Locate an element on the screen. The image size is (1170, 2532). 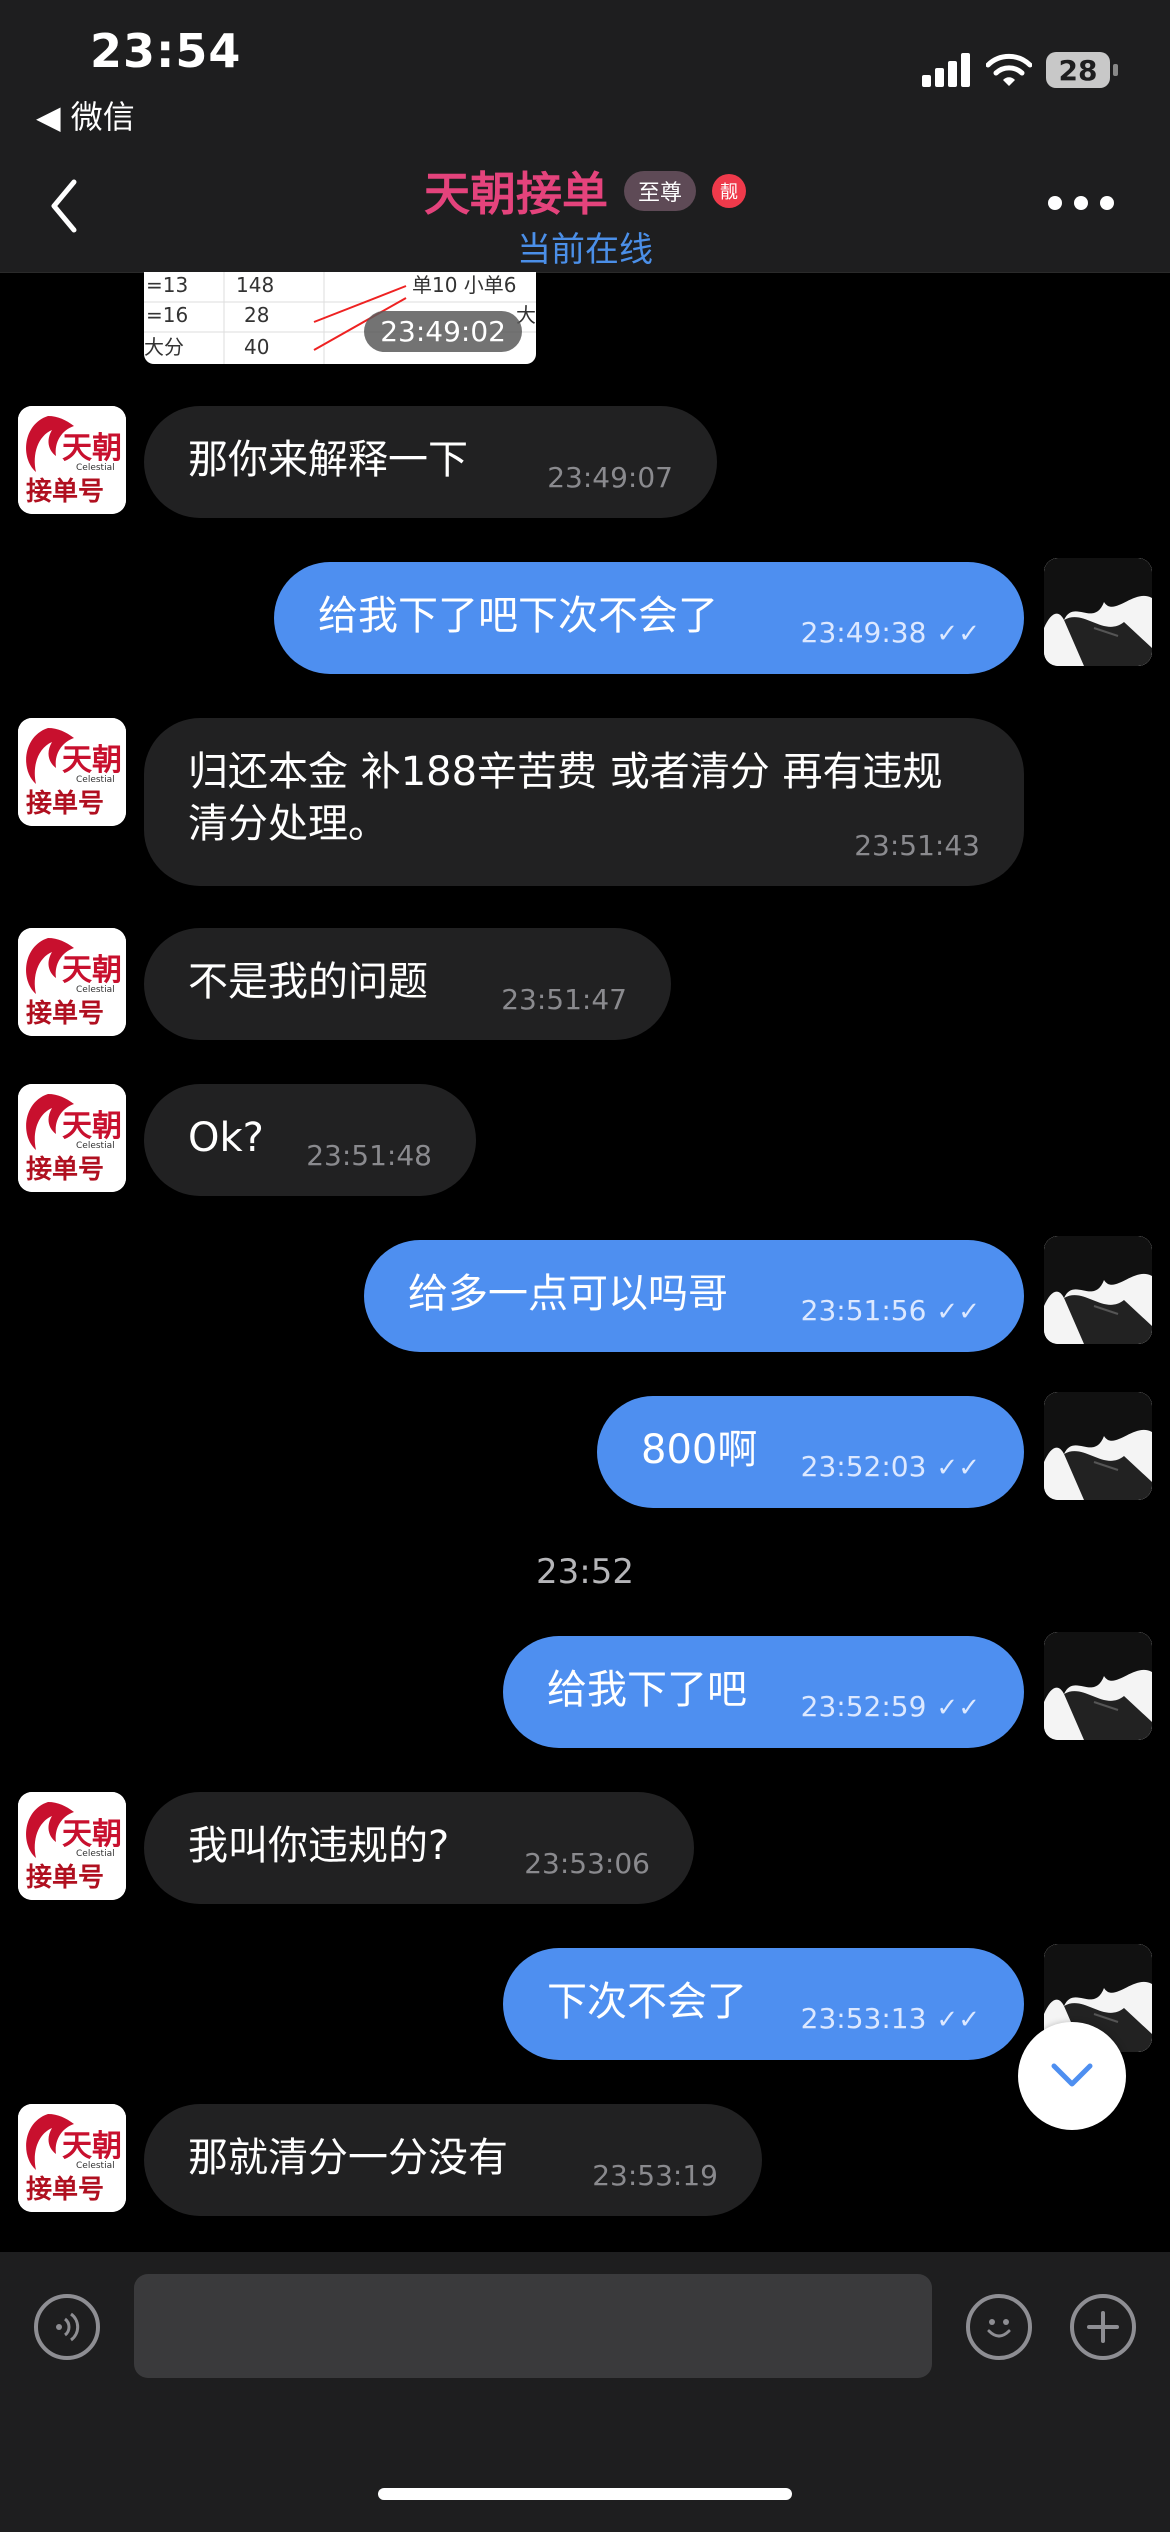
message-timestamp: 23:49:07 is located at coordinates (610, 478).